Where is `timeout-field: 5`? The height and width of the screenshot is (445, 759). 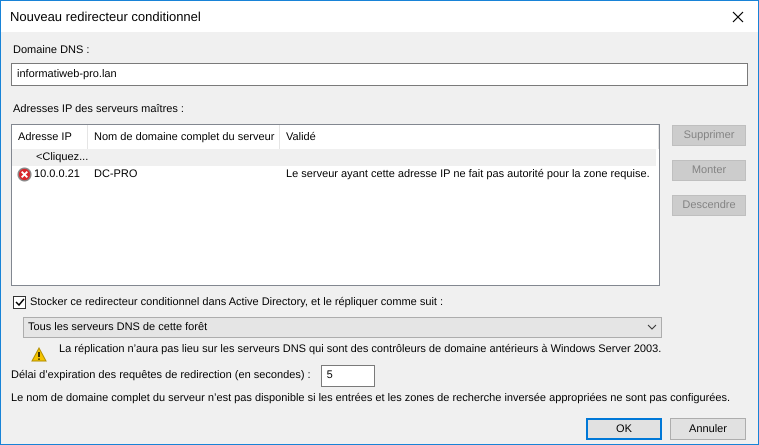
timeout-field: 5 is located at coordinates (347, 375).